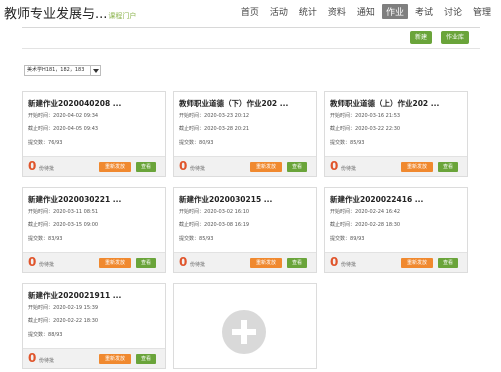 Image resolution: width=501 pixels, height=372 pixels. Describe the element at coordinates (378, 225) in the screenshot. I see `end-time-value: 2020-02-28 18:30` at that location.